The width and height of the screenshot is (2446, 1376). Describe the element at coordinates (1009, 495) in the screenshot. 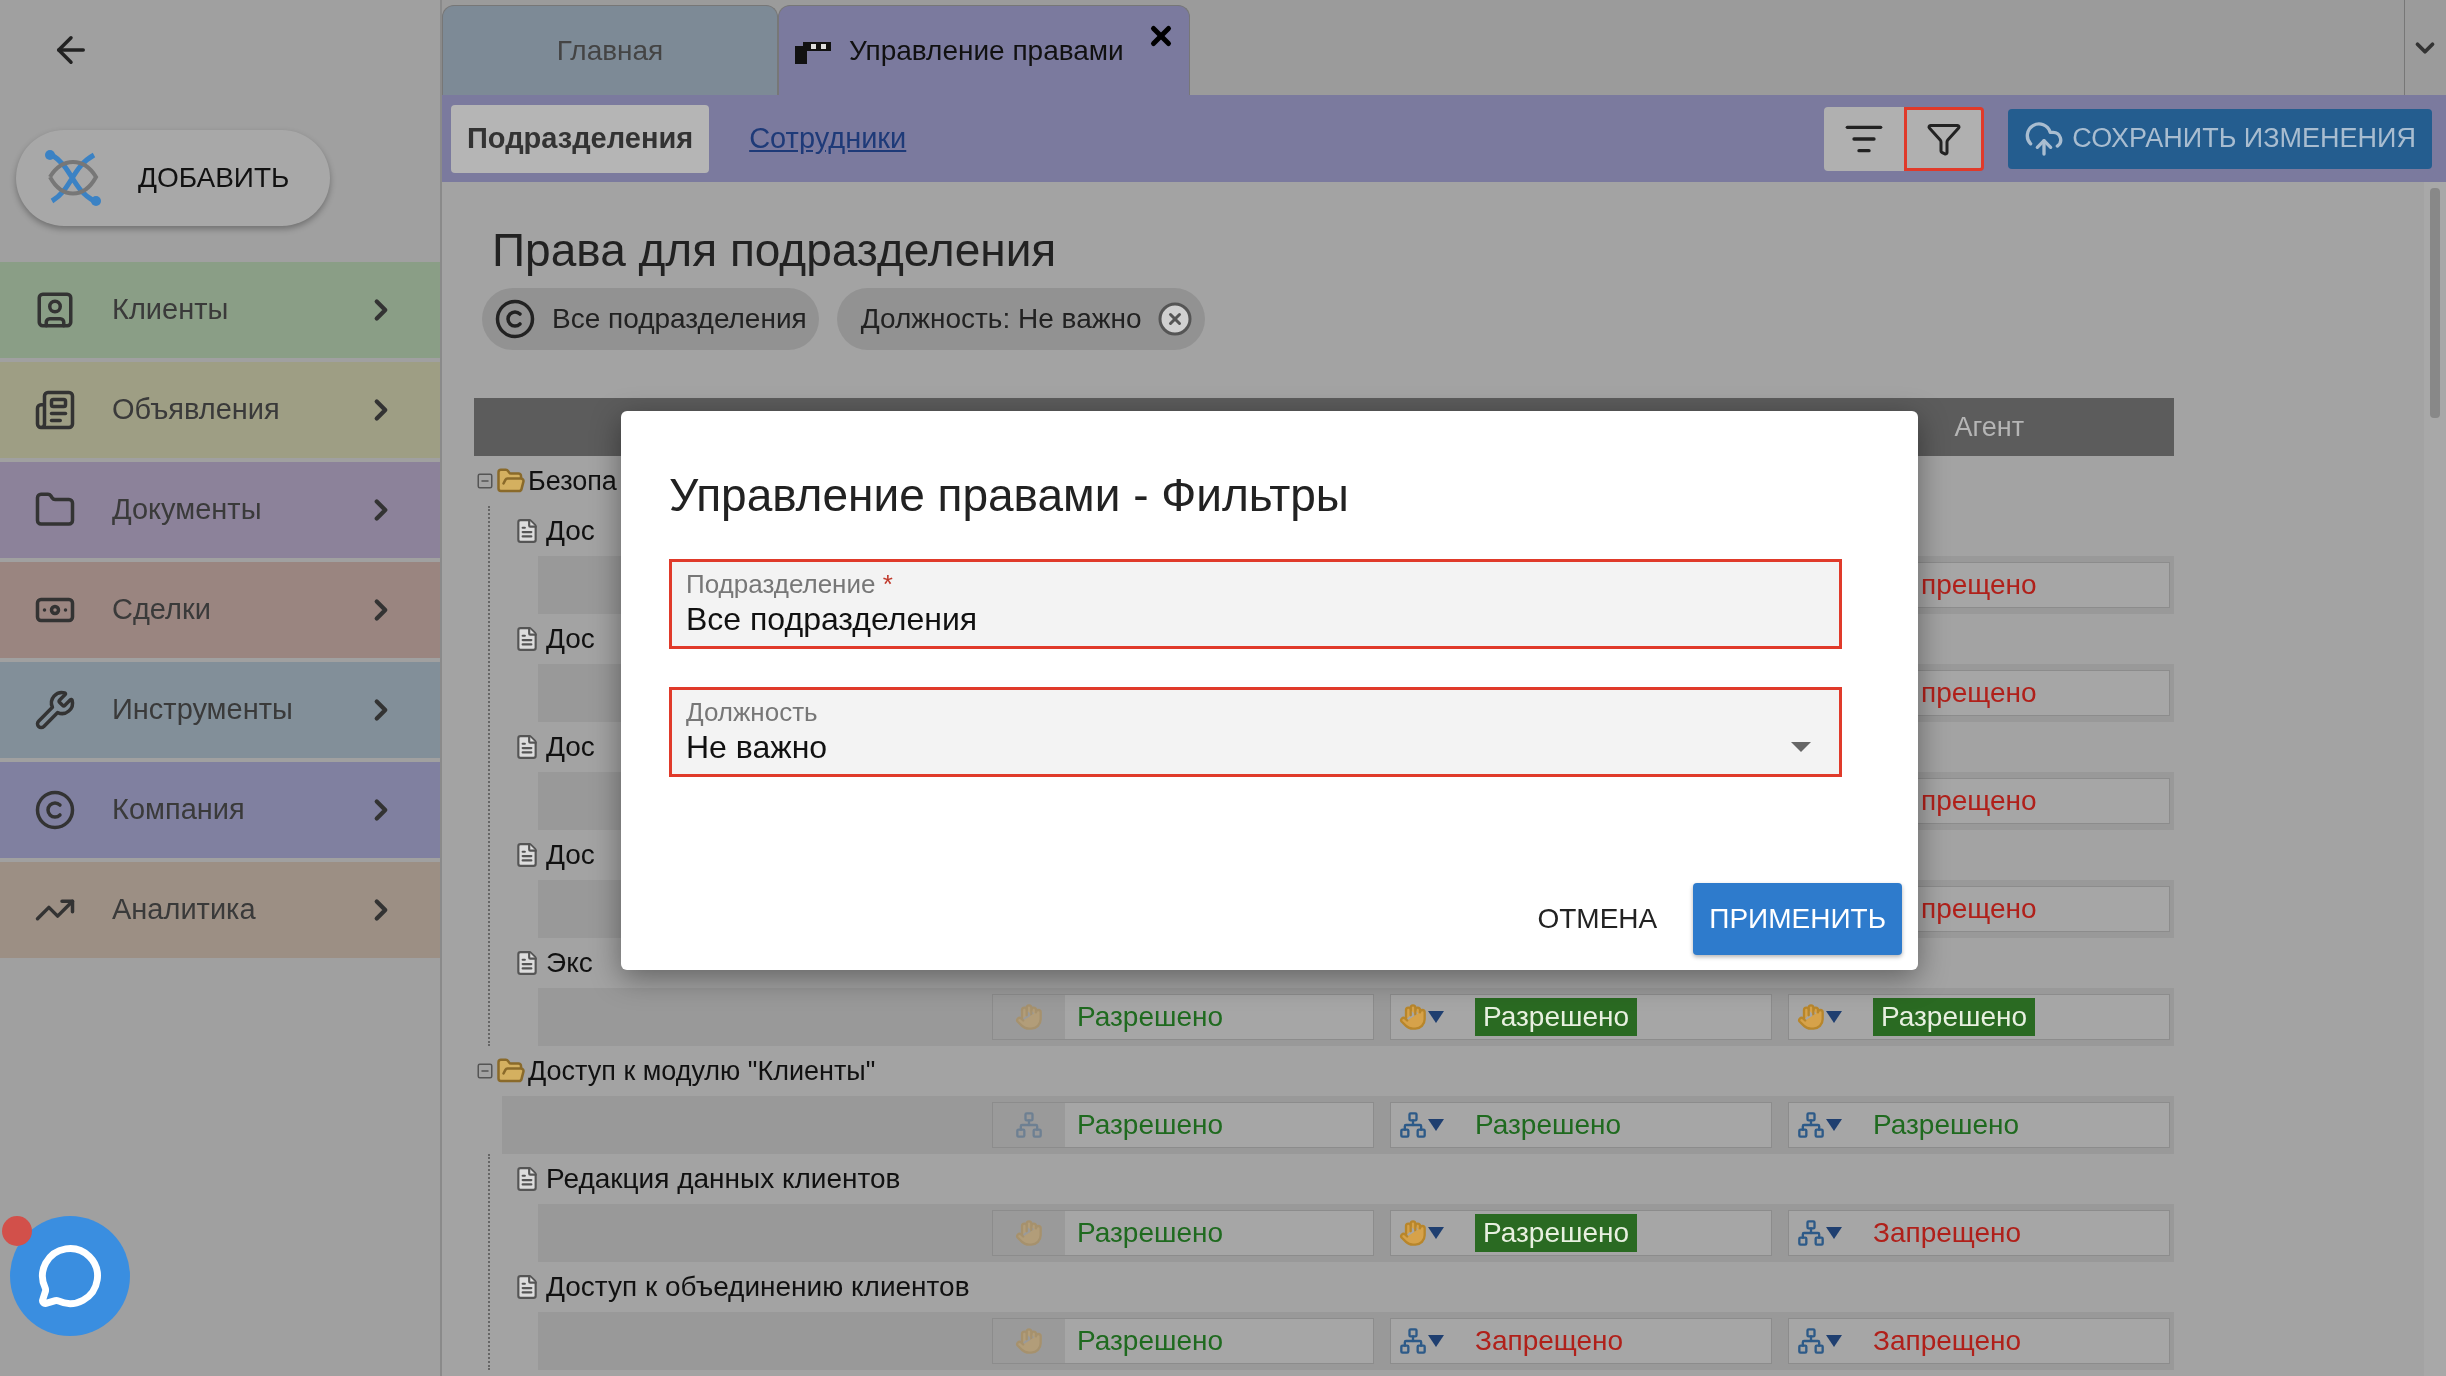

I see `dialog-title: Управление правами - Фильтры` at that location.